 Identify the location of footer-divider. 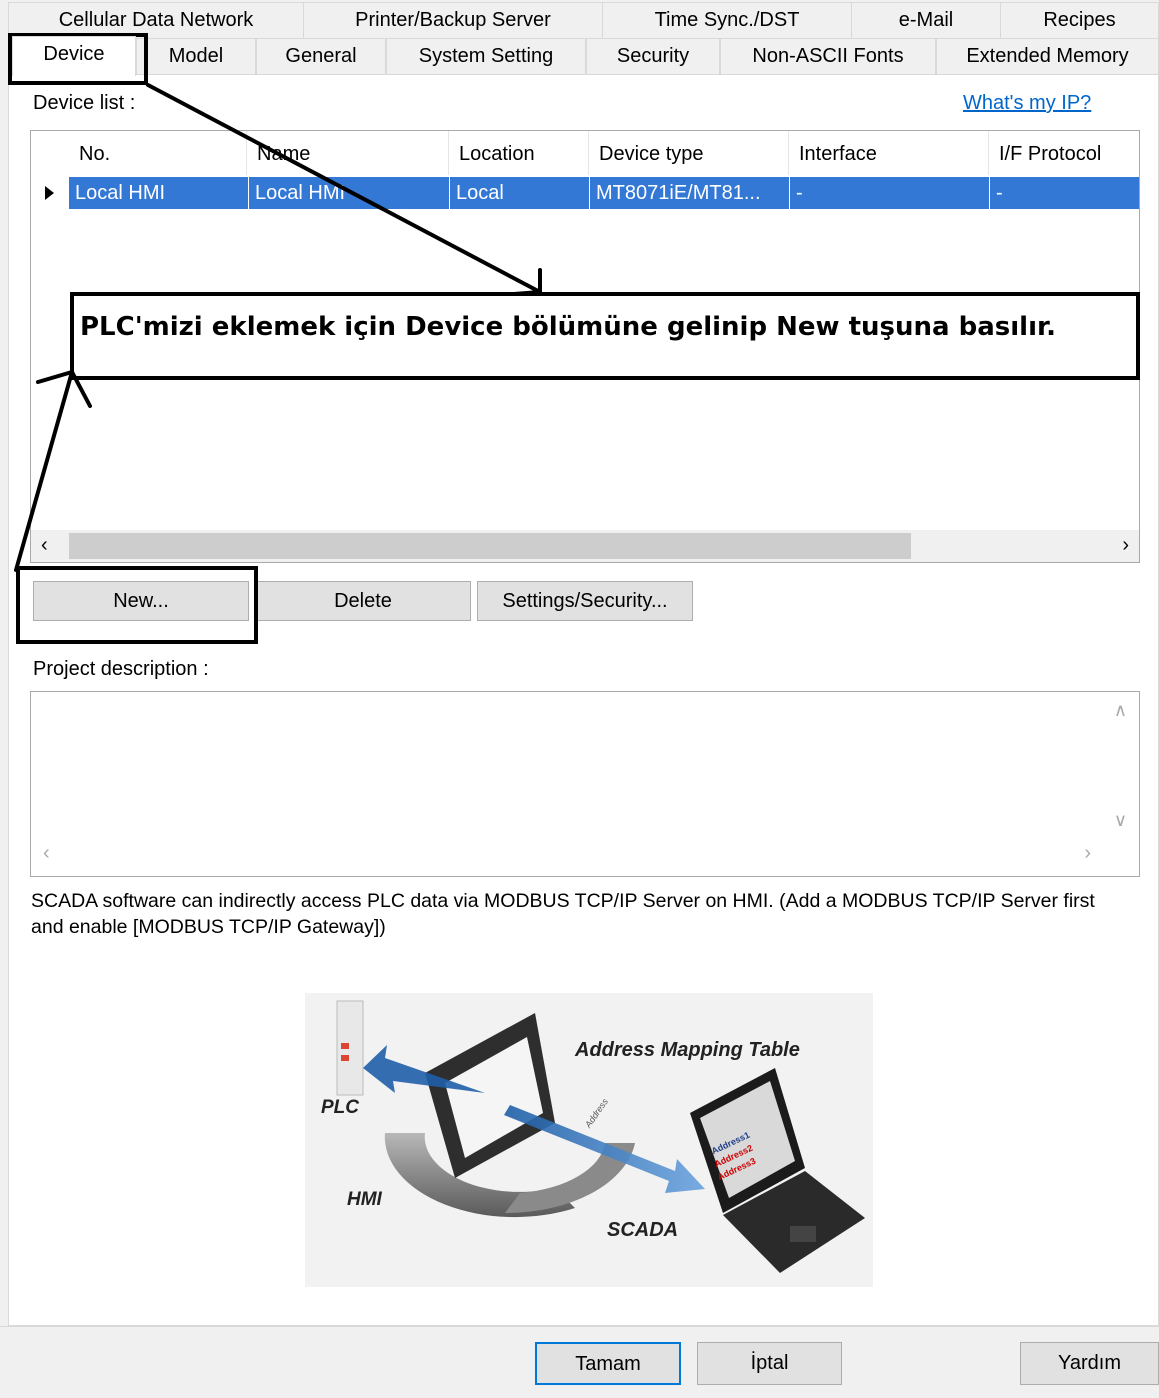
(579, 1326).